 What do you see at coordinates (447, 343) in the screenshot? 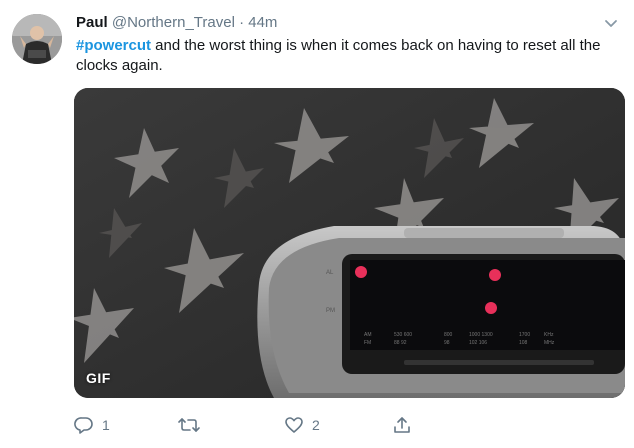
I see `svg-text: 98` at bounding box center [447, 343].